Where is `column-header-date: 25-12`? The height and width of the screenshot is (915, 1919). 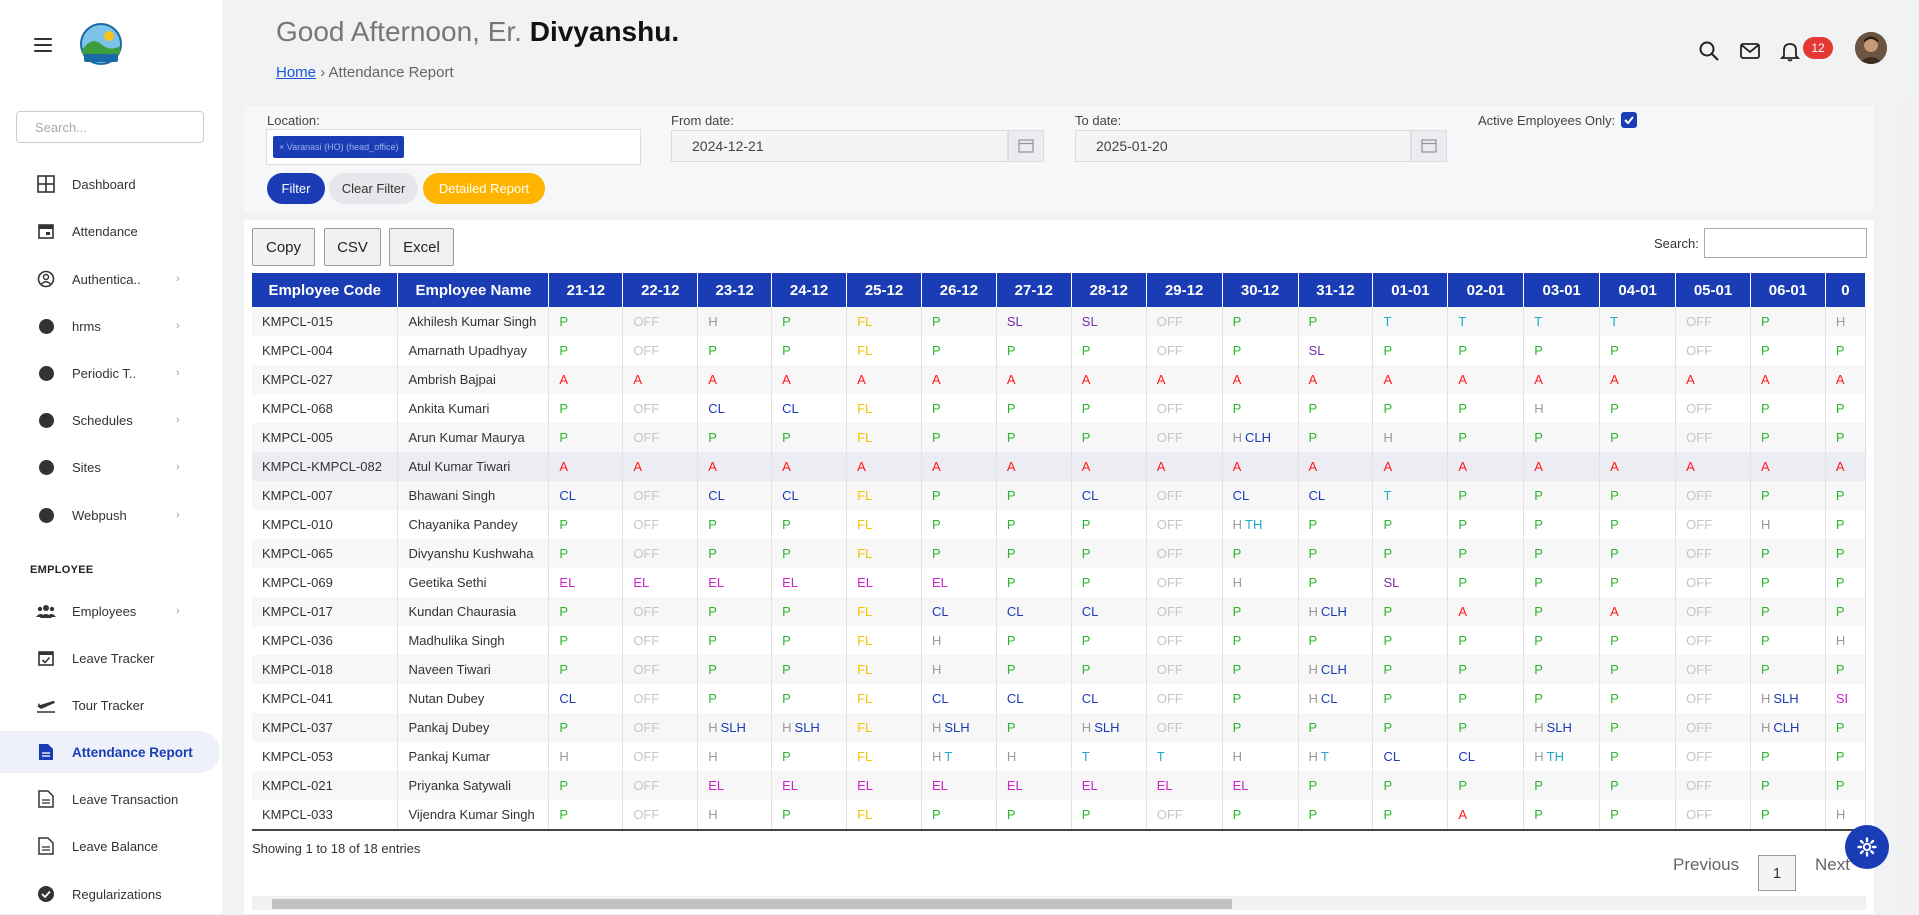 column-header-date: 25-12 is located at coordinates (884, 290).